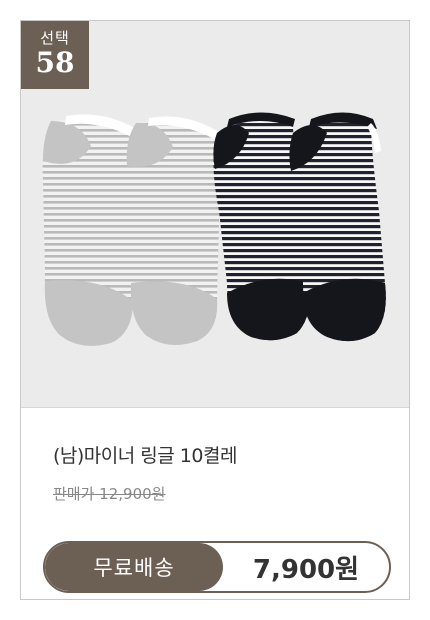 The height and width of the screenshot is (620, 430). Describe the element at coordinates (145, 454) in the screenshot. I see `product-name: (남)마이너 링글 10켤레` at that location.